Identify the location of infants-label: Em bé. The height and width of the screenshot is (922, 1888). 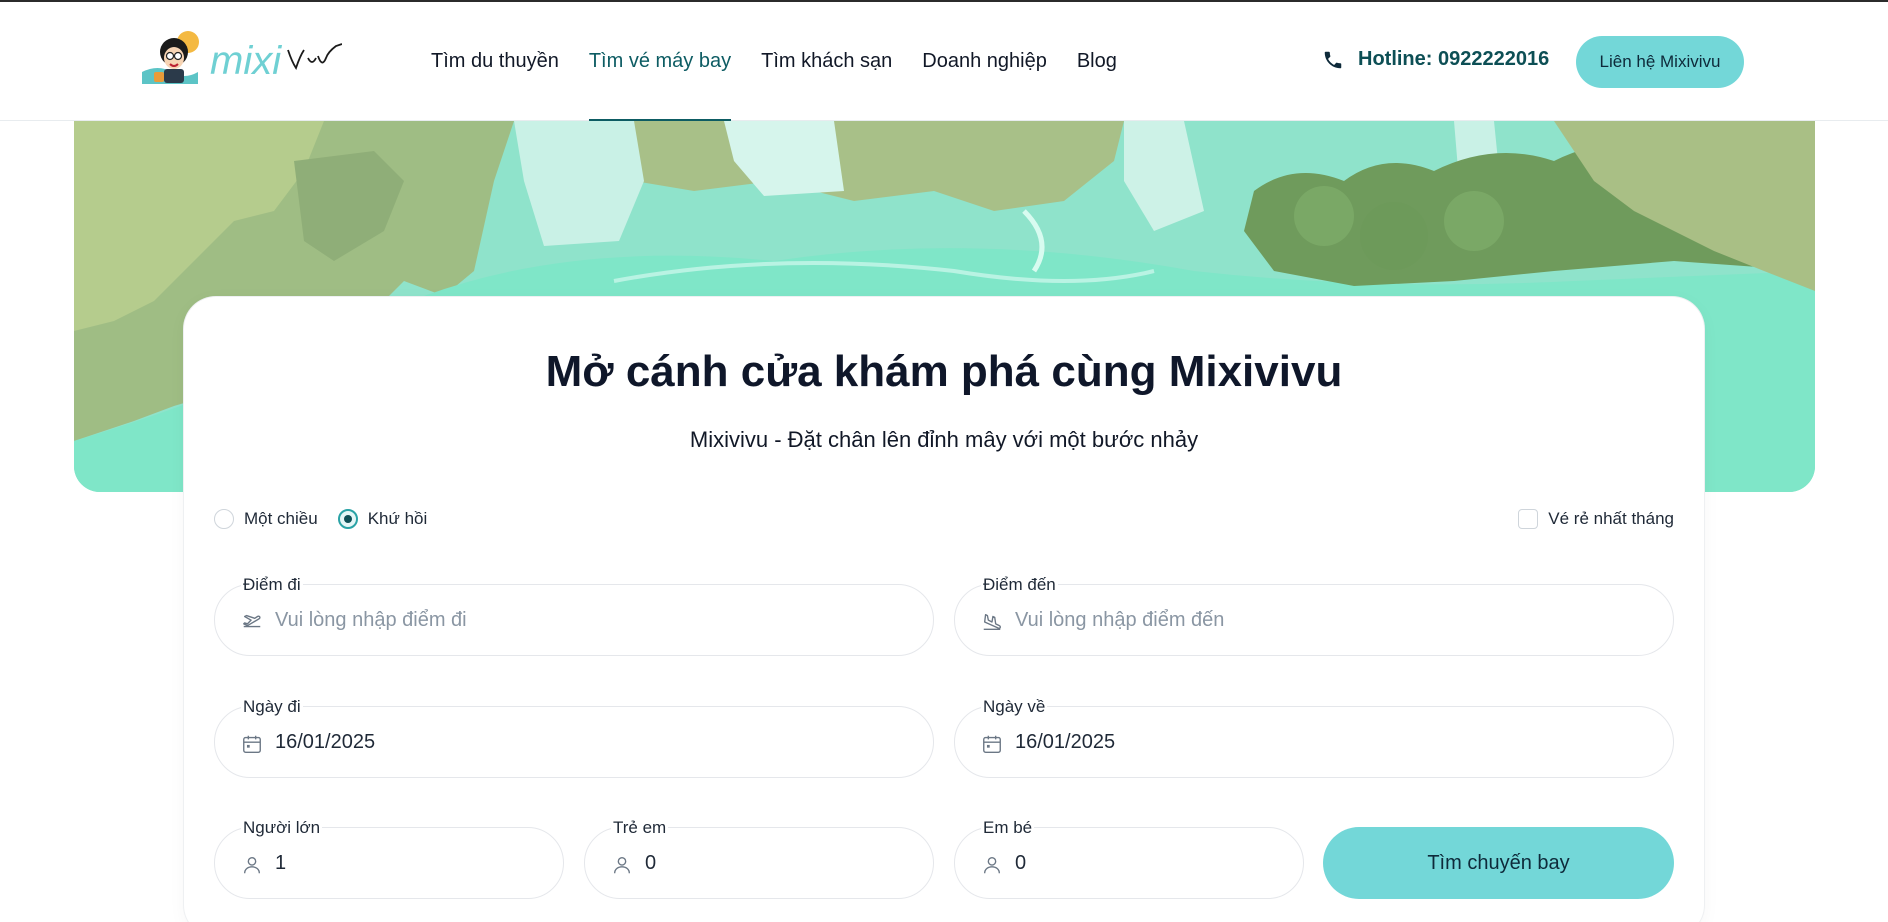
(1008, 828).